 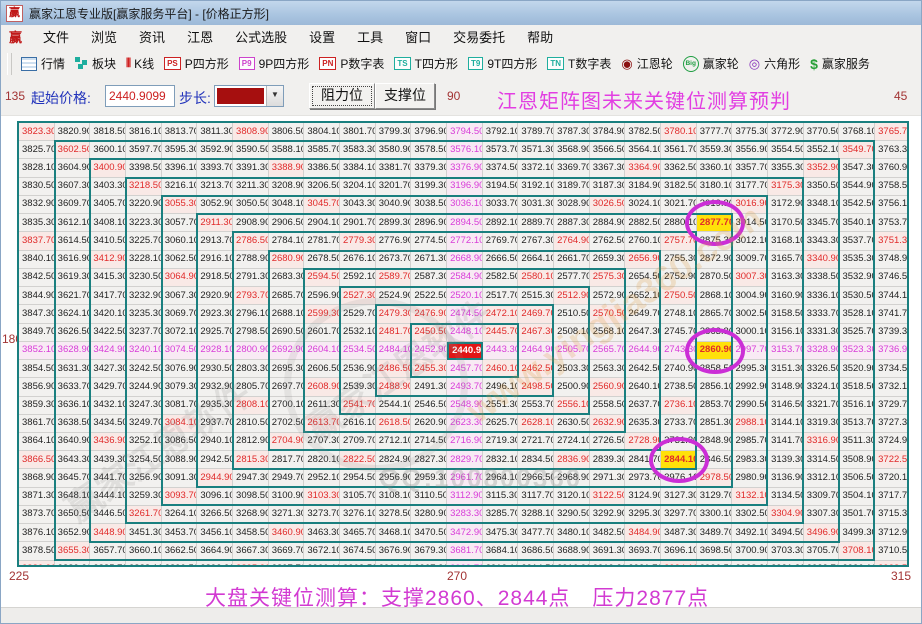 I want to click on price-cell: 2472.10, so click(x=500, y=314).